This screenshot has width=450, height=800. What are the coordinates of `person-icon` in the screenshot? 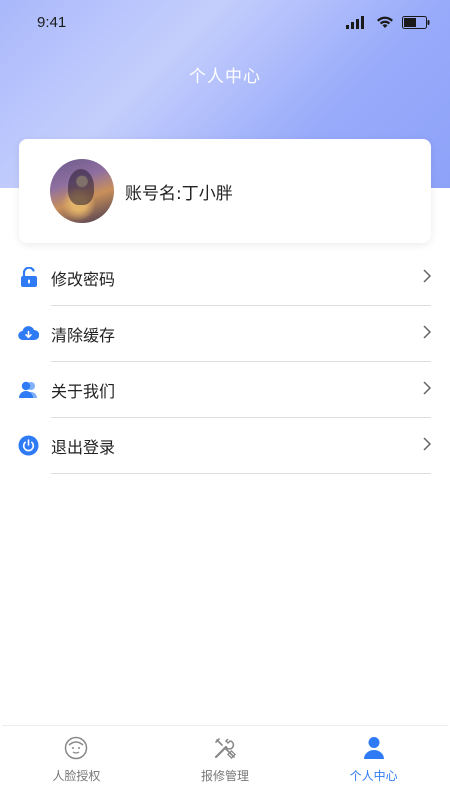 It's located at (374, 748).